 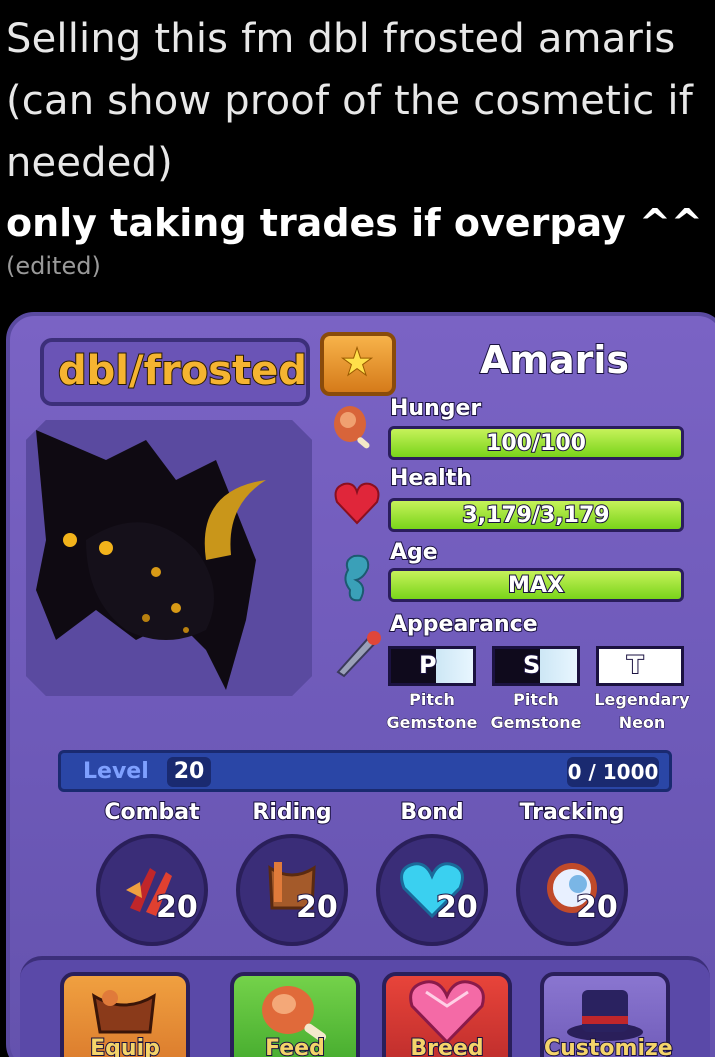 I want to click on appearance-swatch-pitch-2: S, so click(x=536, y=666).